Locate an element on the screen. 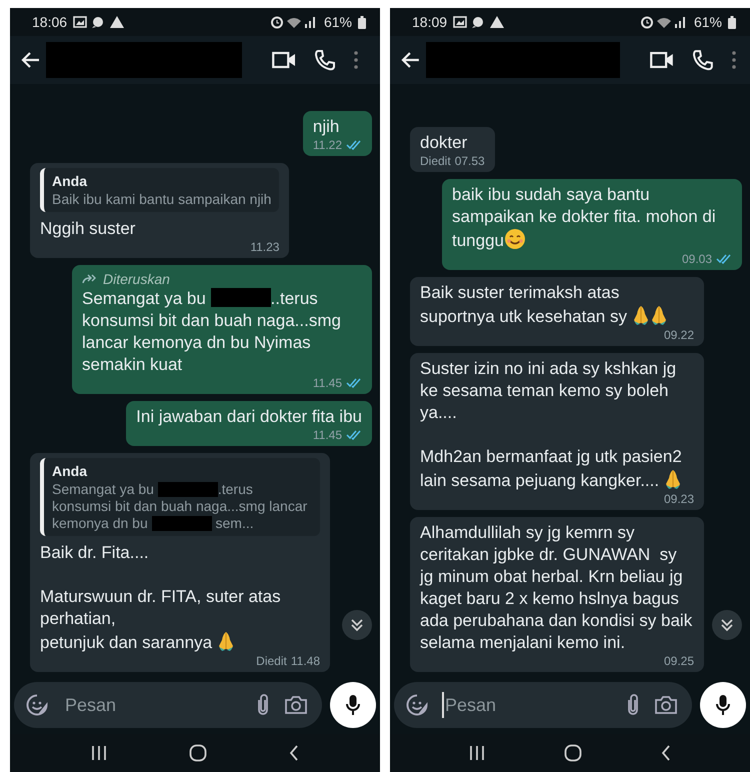 Image resolution: width=750 pixels, height=772 pixels. message-time: 07.53 is located at coordinates (469, 161).